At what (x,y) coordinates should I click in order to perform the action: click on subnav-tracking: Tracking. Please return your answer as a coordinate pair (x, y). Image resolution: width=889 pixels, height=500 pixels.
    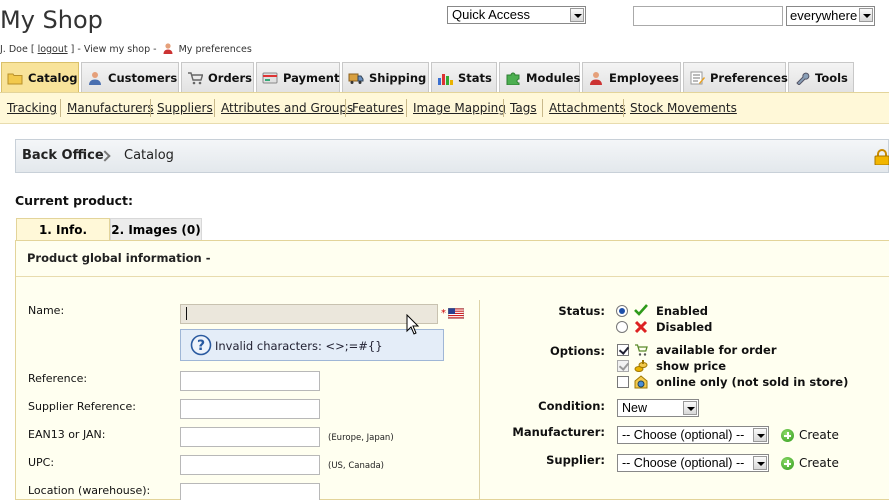
    Looking at the image, I should click on (32, 108).